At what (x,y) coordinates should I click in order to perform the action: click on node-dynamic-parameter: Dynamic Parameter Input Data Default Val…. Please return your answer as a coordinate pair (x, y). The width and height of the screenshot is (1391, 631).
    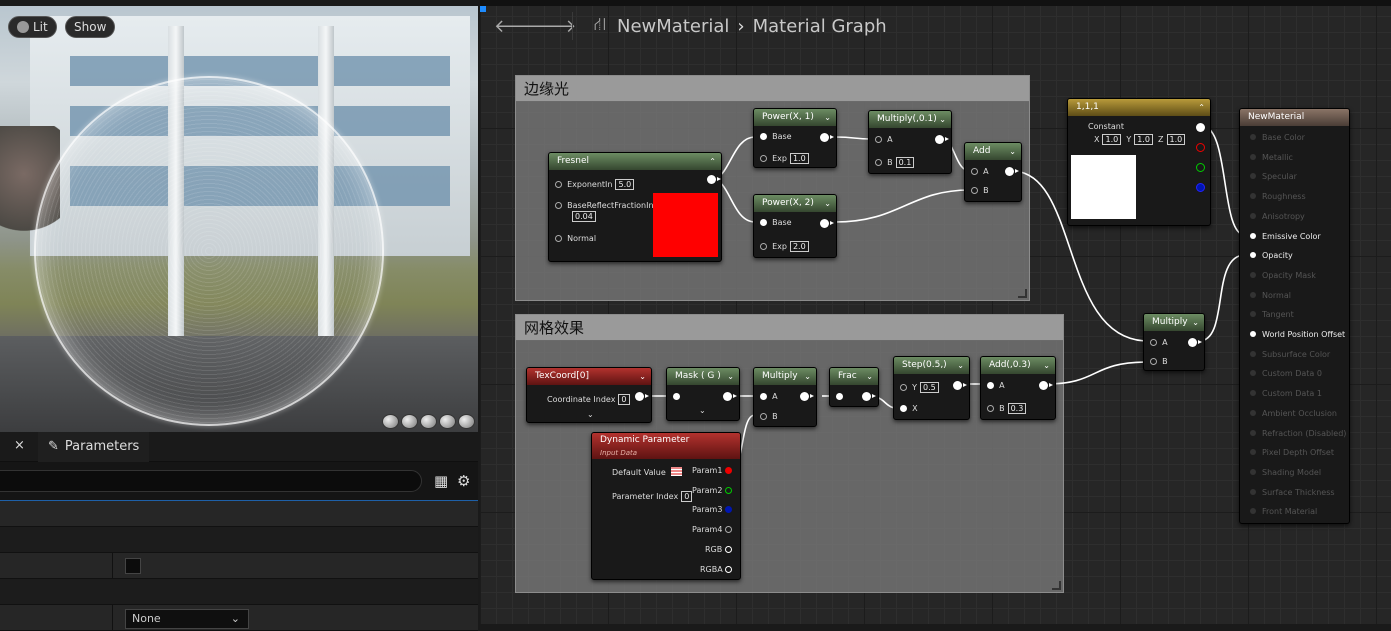
    Looking at the image, I should click on (666, 506).